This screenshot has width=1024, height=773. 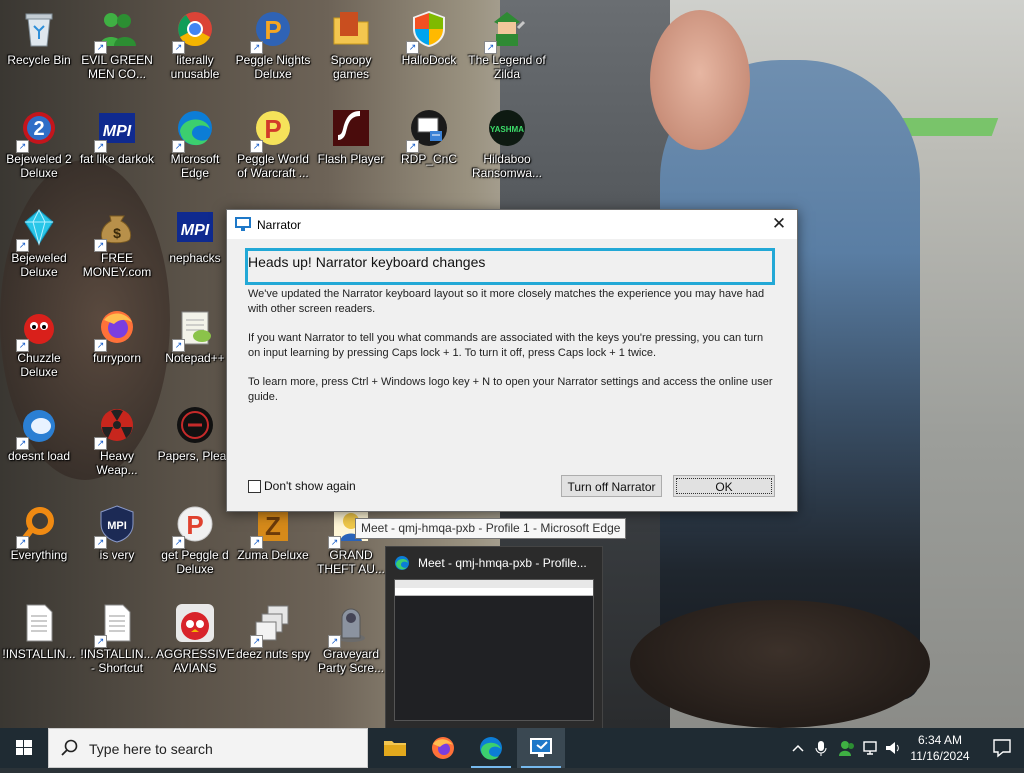 I want to click on desktop-icon-everything: ↗ Everything, so click(x=39, y=545).